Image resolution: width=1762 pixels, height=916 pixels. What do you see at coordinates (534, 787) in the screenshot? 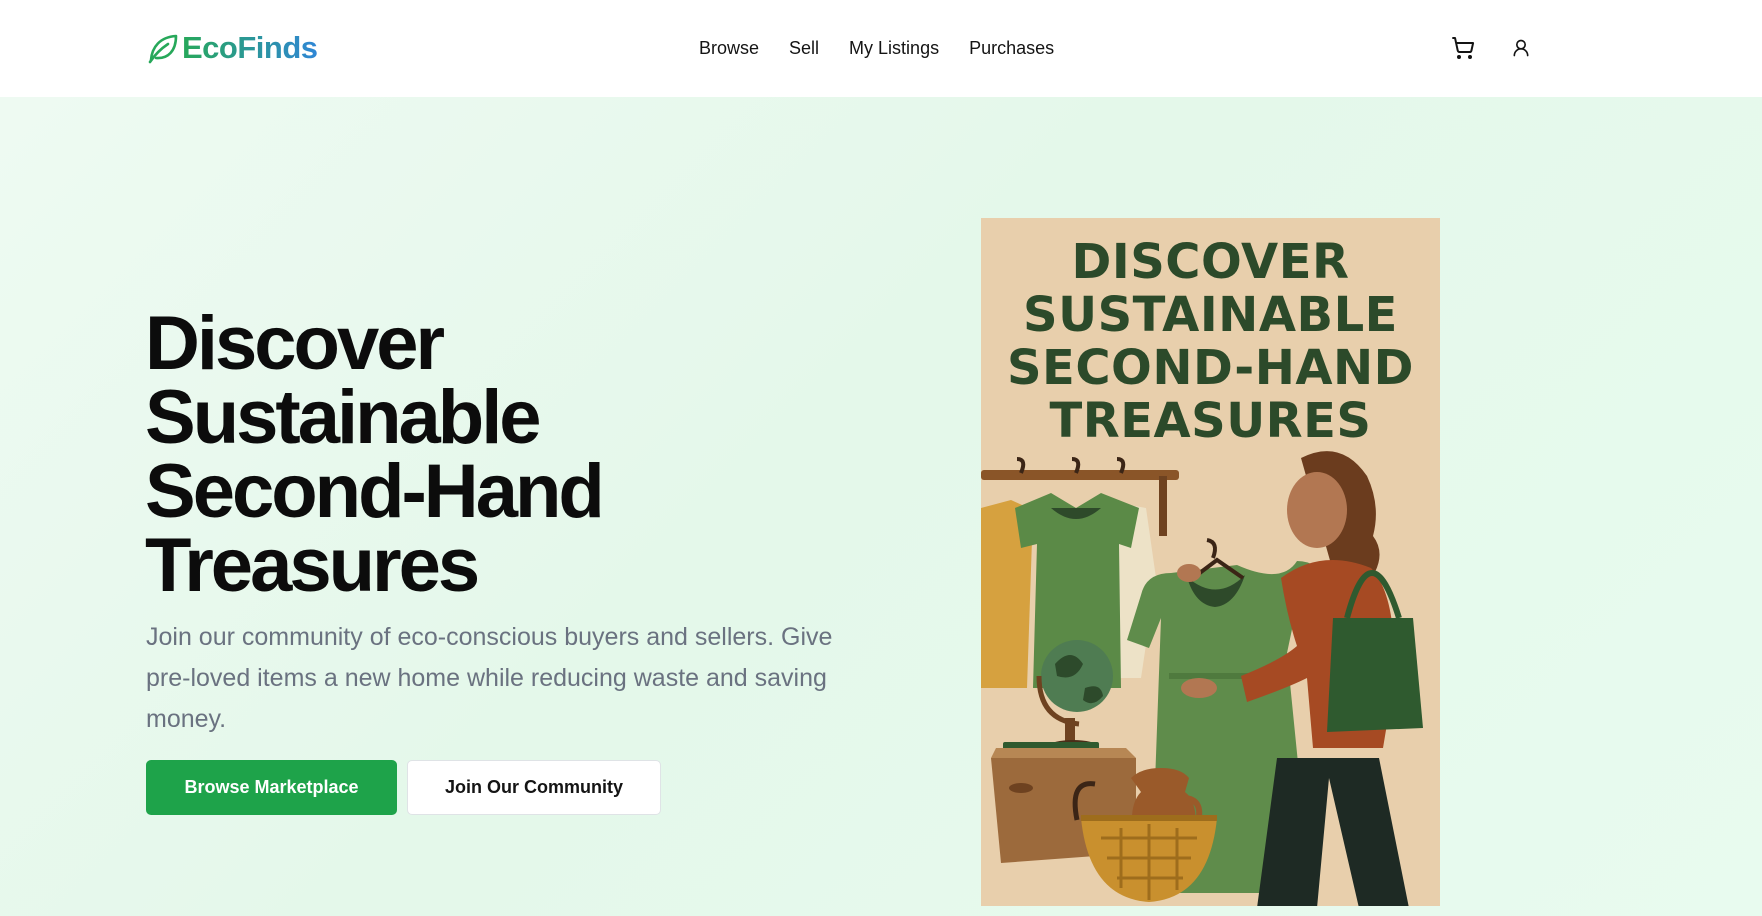
I see `join-community-button: Join Our Community` at bounding box center [534, 787].